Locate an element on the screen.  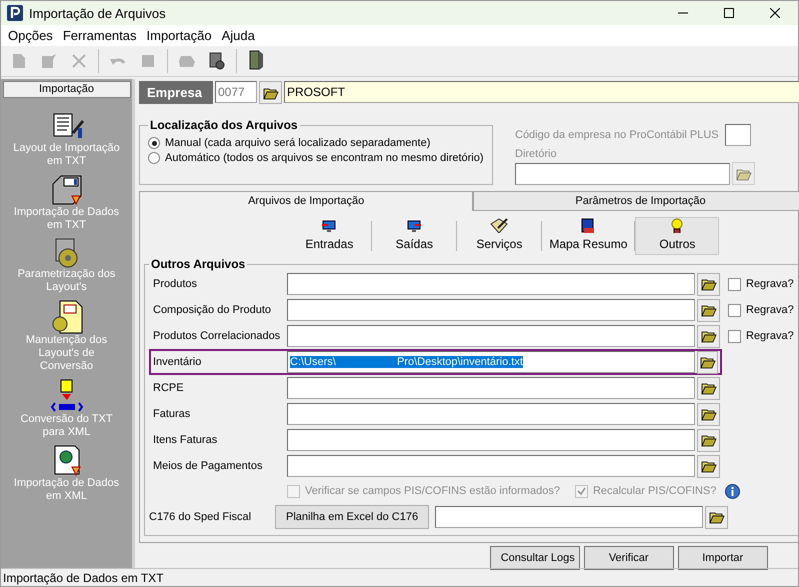
status-bar: Importação de Dados em TXT is located at coordinates (399, 577).